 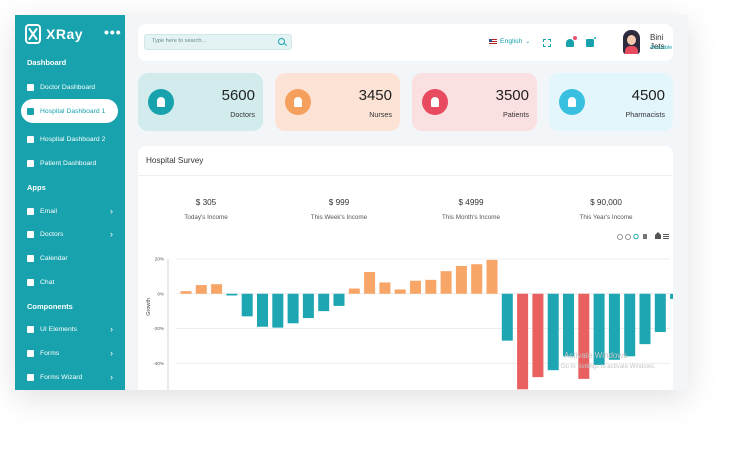 I want to click on sidebar-item-label: Forms Wizard, so click(x=61, y=377).